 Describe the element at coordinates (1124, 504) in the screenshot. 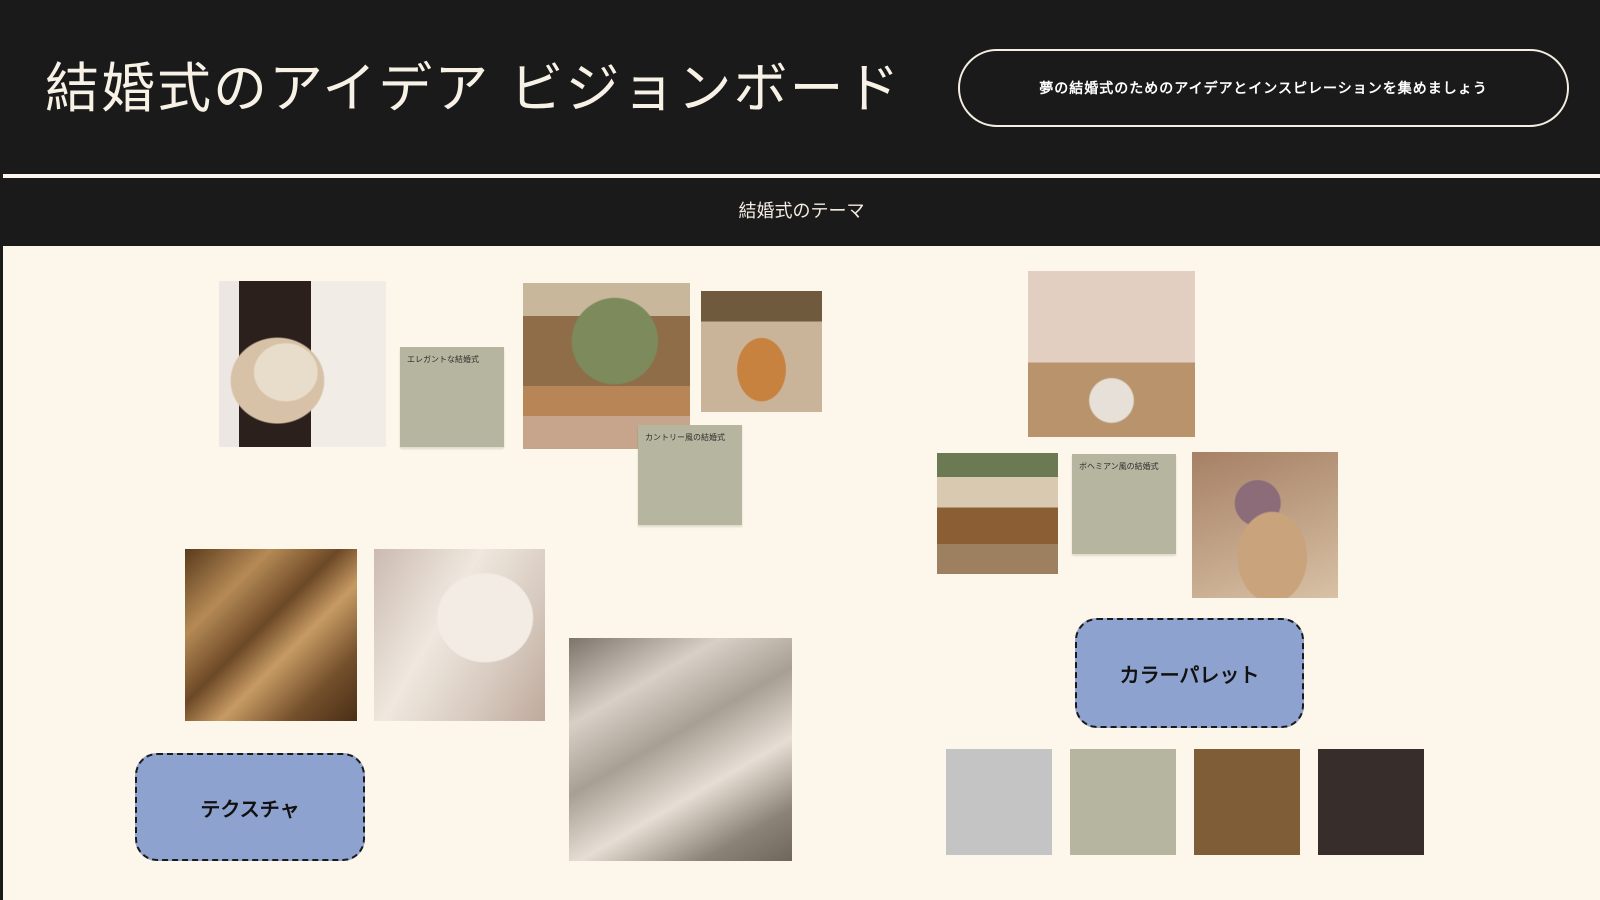

I see `boho-wedding-caption: ボヘミアン風の結婚式` at that location.